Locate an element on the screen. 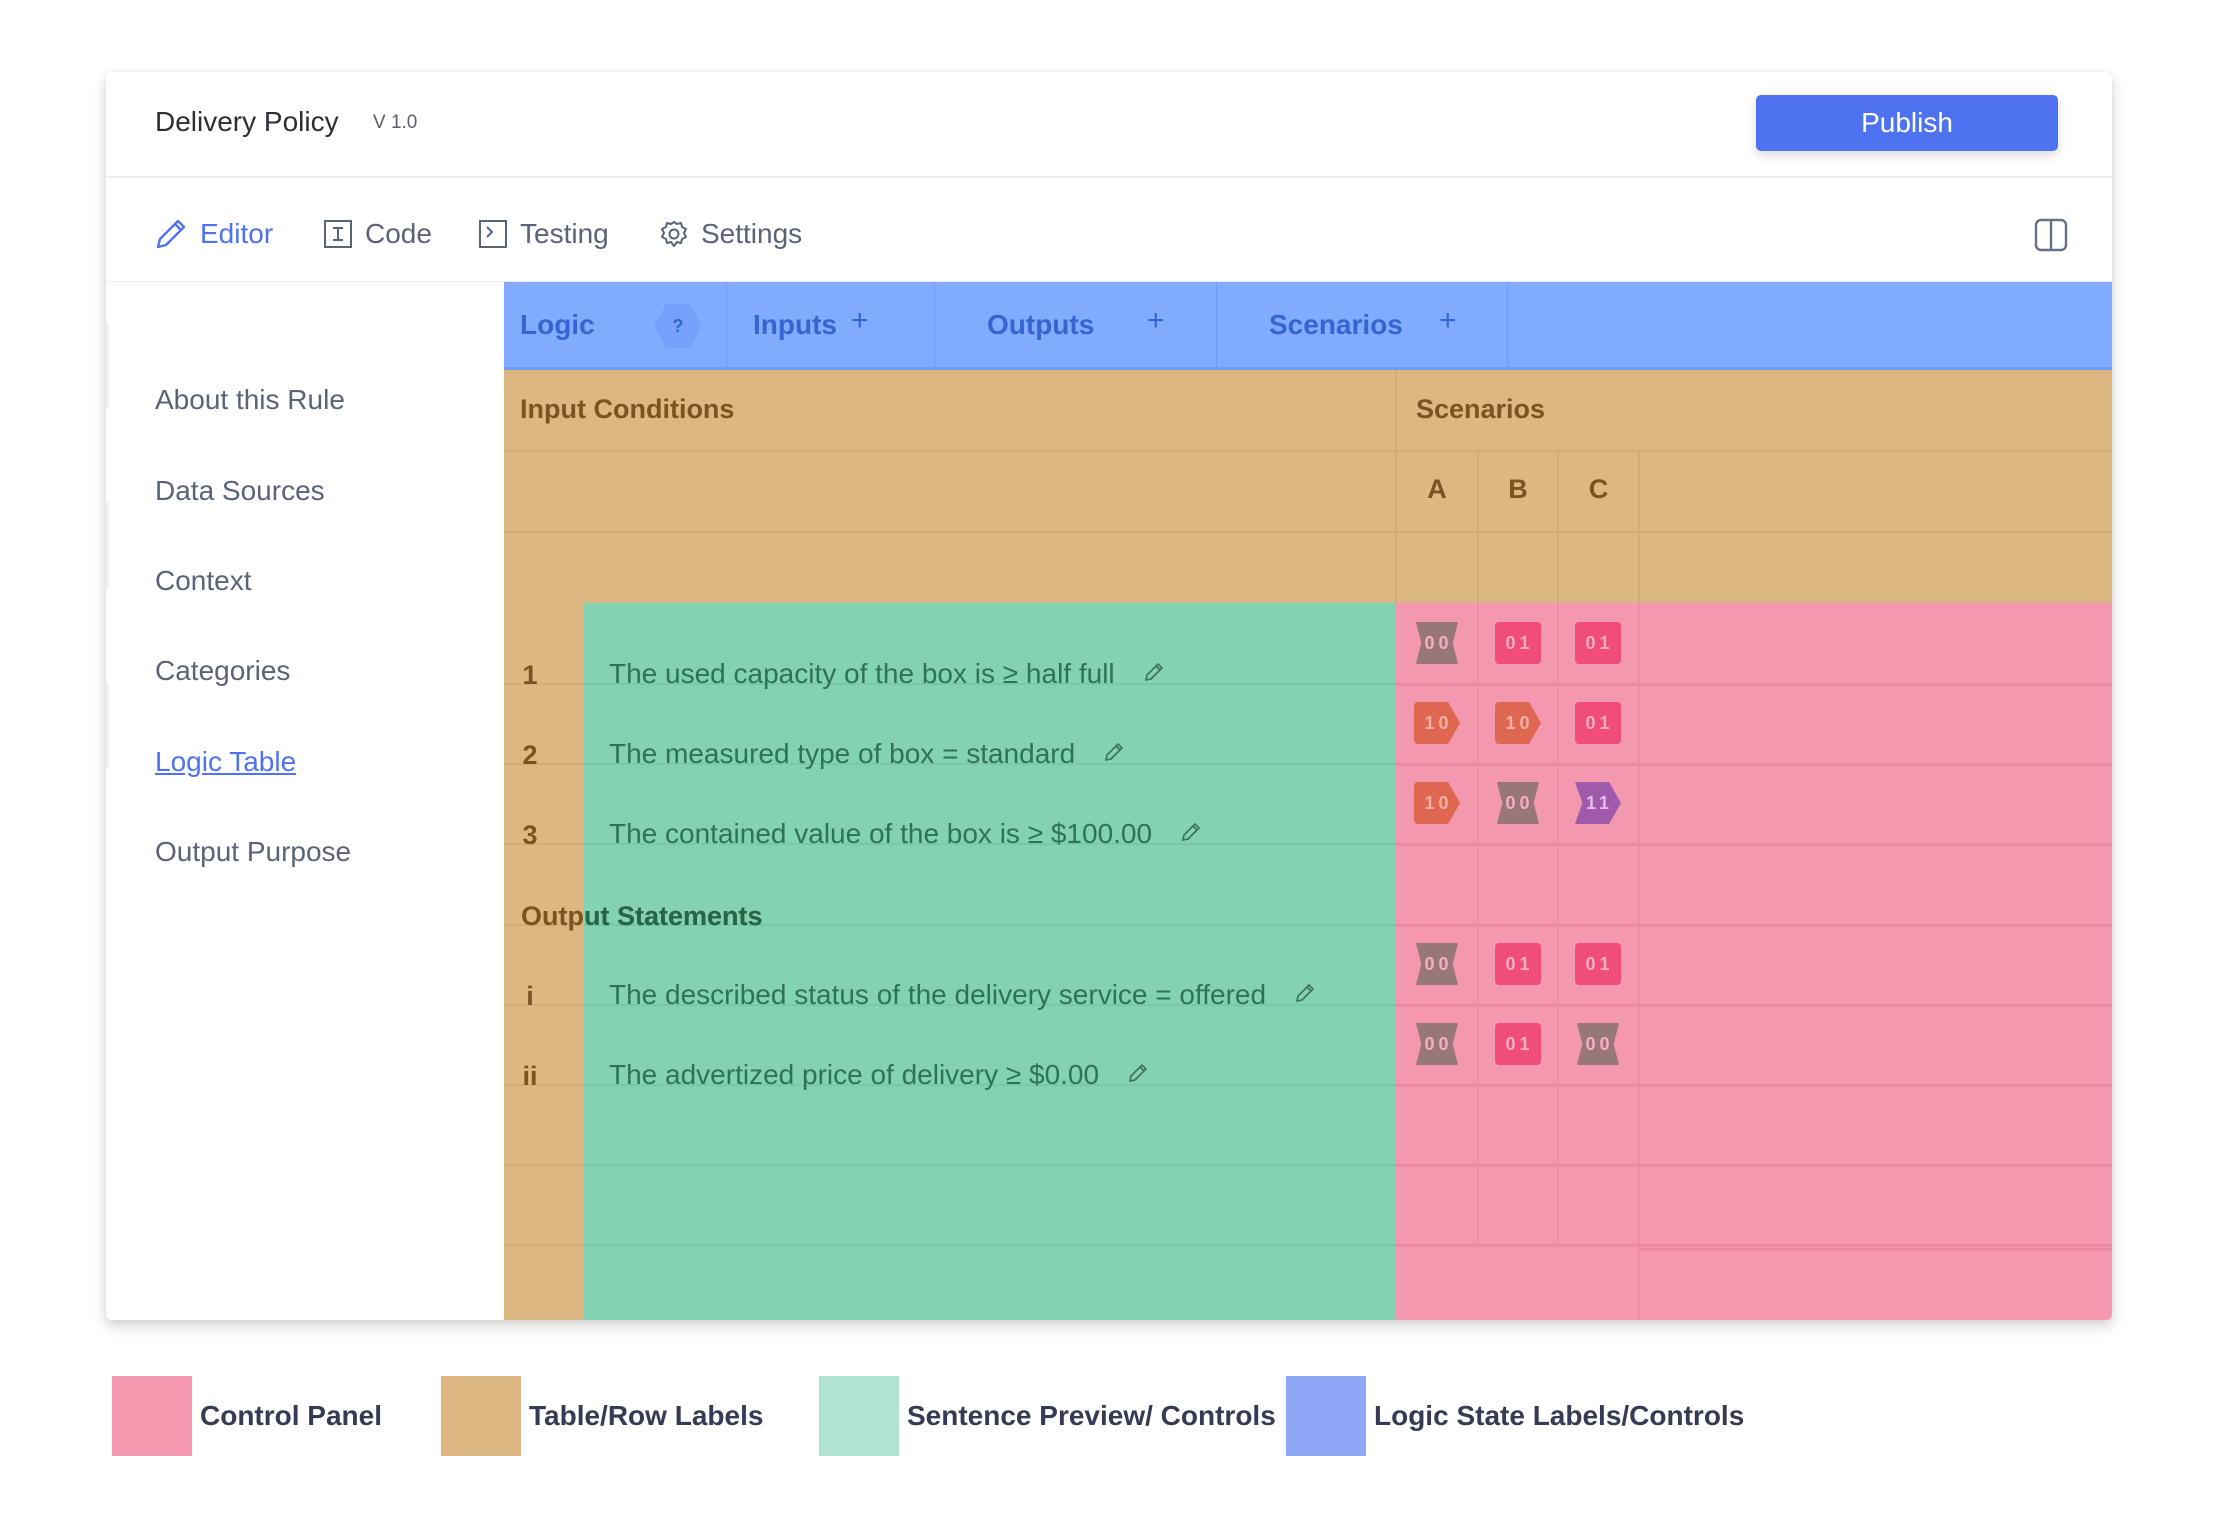  inputs-label: Inputs is located at coordinates (795, 324).